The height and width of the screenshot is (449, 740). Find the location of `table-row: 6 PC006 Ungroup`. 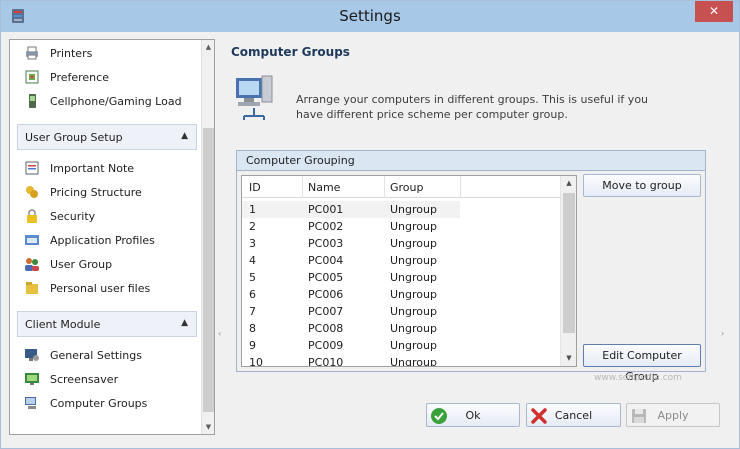

table-row: 6 PC006 Ungroup is located at coordinates (402, 294).